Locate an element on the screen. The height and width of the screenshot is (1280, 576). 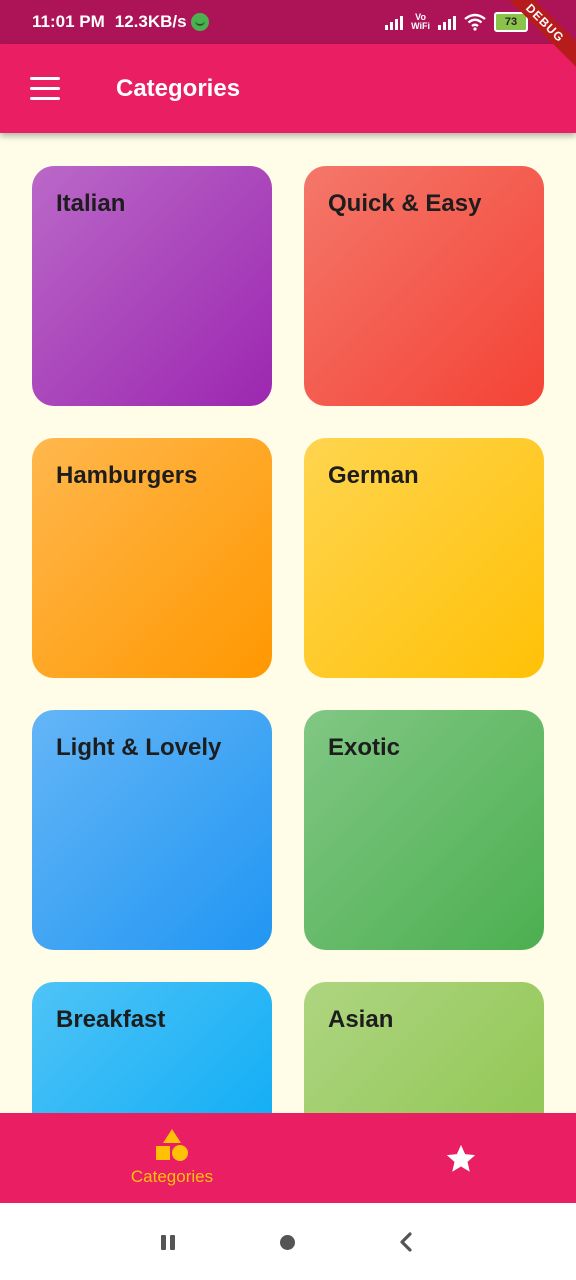
battery-icon: 73 is located at coordinates (511, 22).